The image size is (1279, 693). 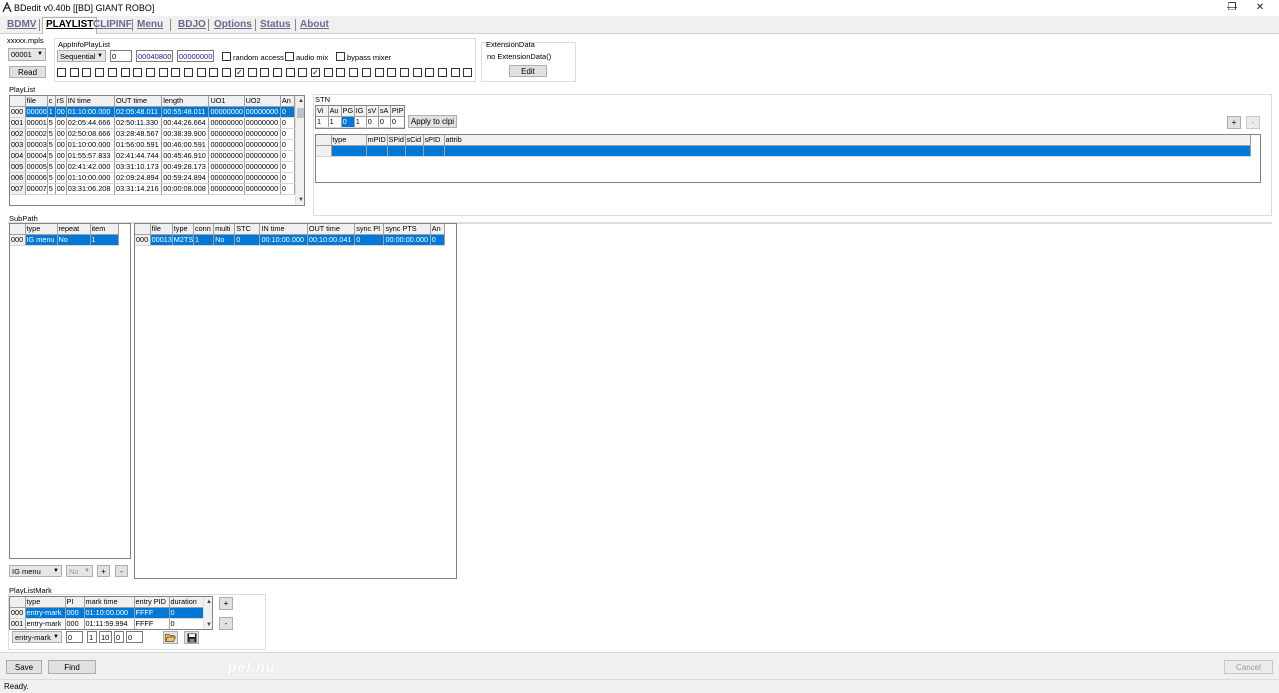 What do you see at coordinates (138, 101) in the screenshot?
I see `playlist-column-header: OUT time` at bounding box center [138, 101].